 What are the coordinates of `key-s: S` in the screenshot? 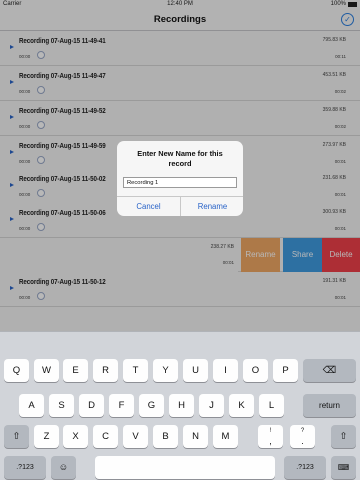 It's located at (61, 405).